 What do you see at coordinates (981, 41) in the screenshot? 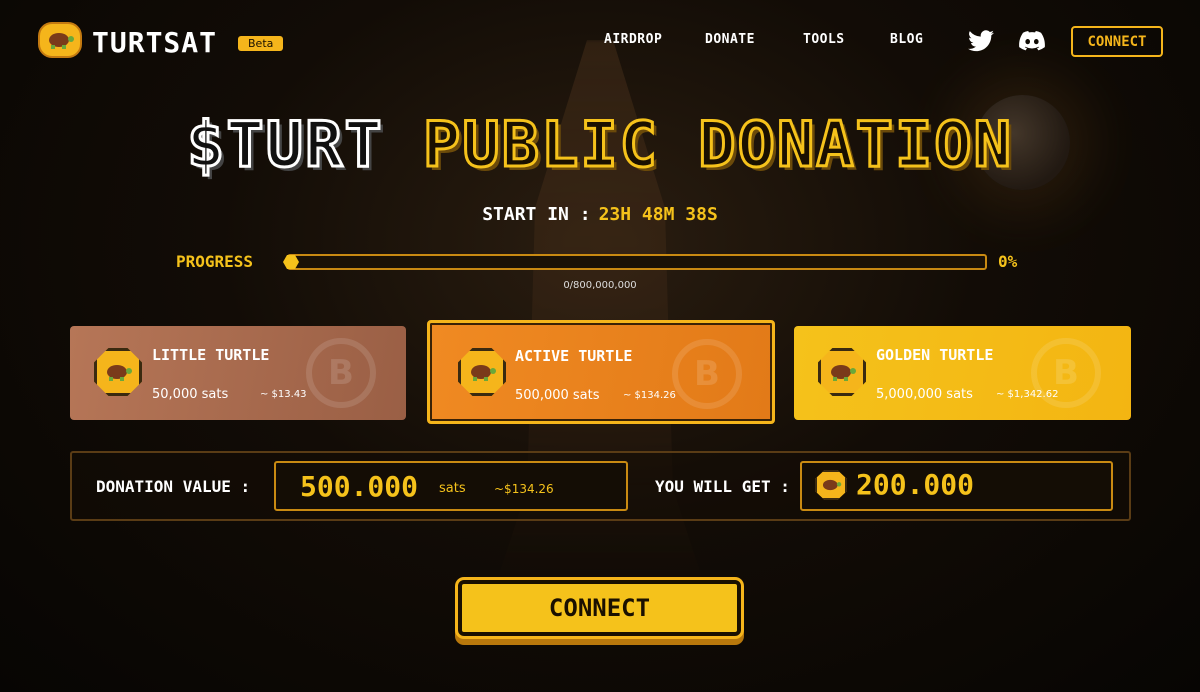
I see `twitter-icon` at bounding box center [981, 41].